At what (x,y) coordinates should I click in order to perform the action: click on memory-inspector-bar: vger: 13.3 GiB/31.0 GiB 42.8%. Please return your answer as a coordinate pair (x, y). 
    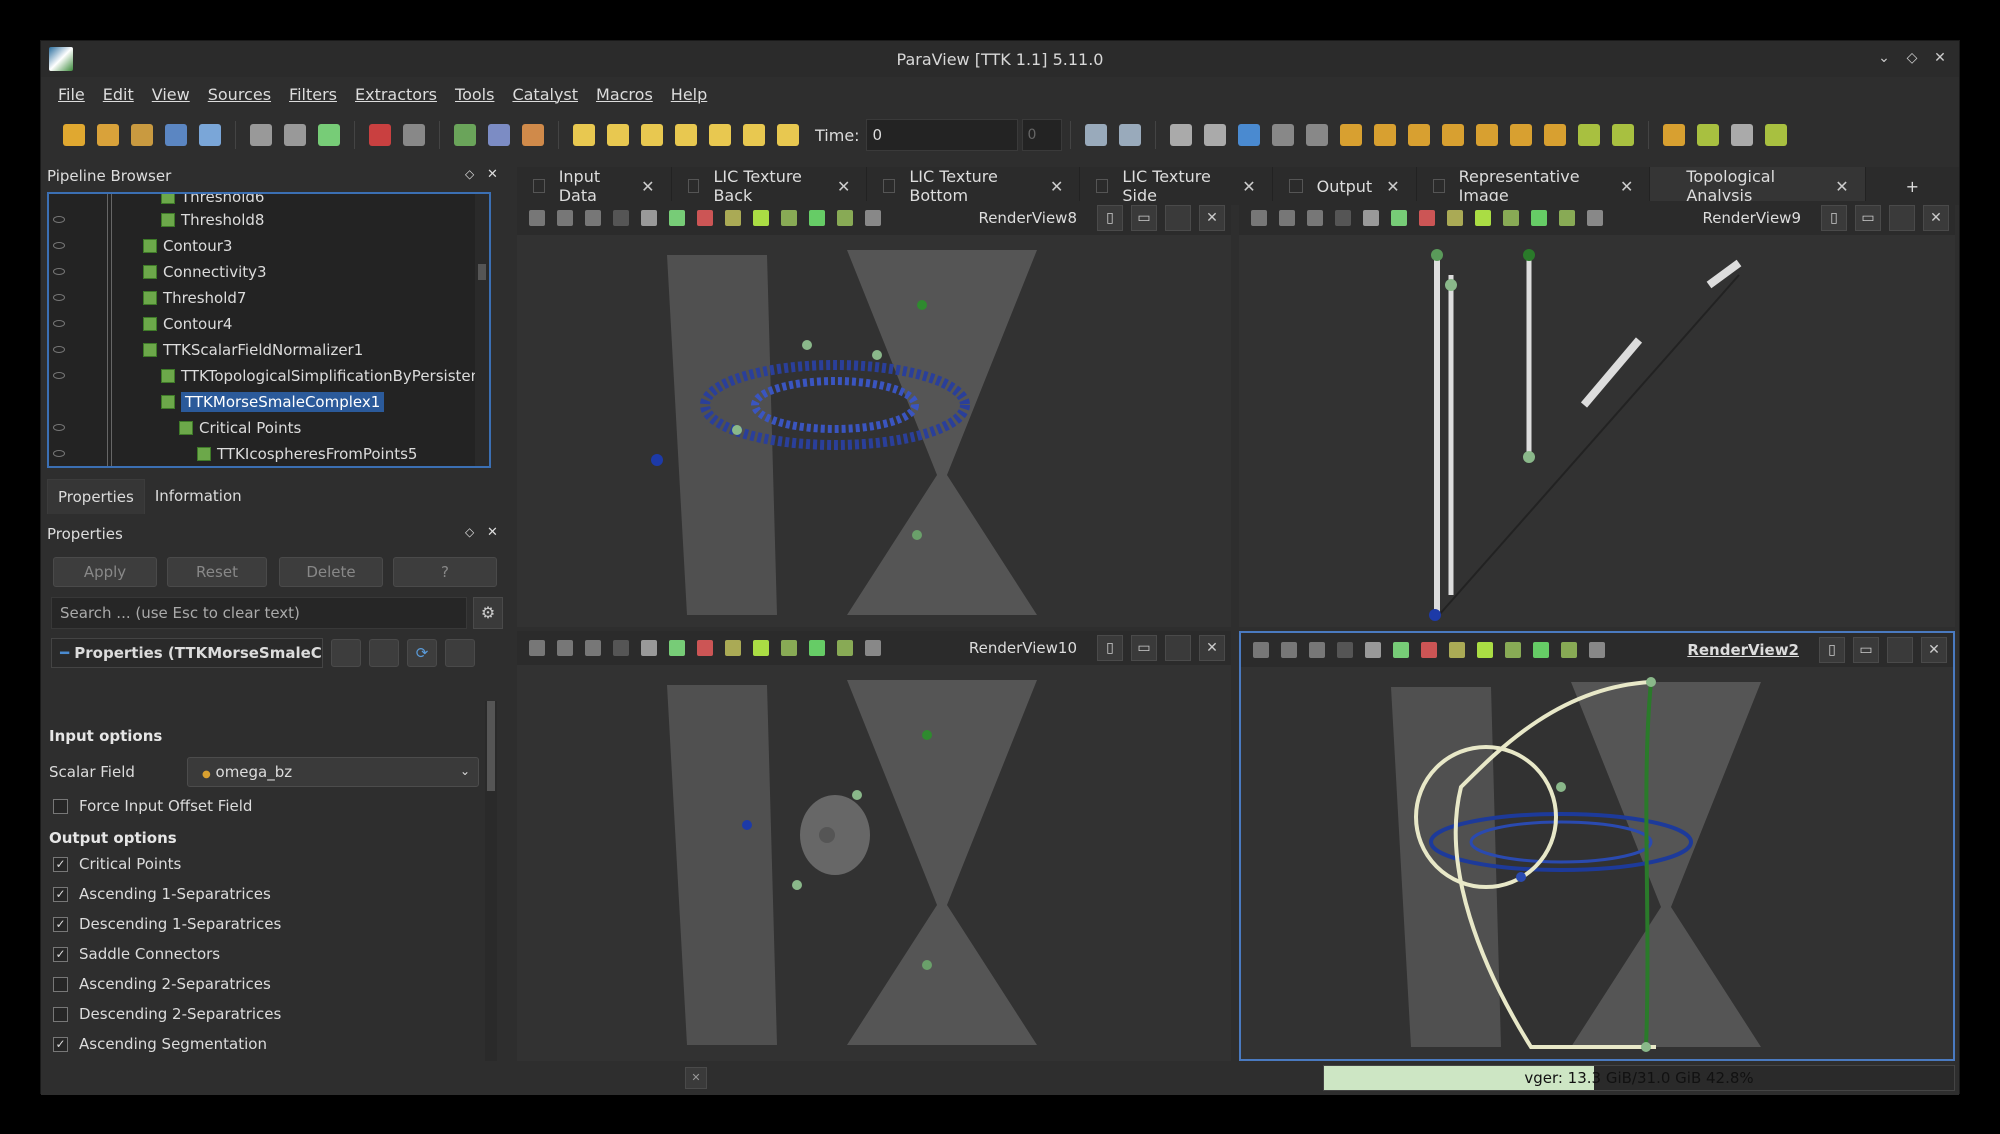
    Looking at the image, I should click on (1639, 1078).